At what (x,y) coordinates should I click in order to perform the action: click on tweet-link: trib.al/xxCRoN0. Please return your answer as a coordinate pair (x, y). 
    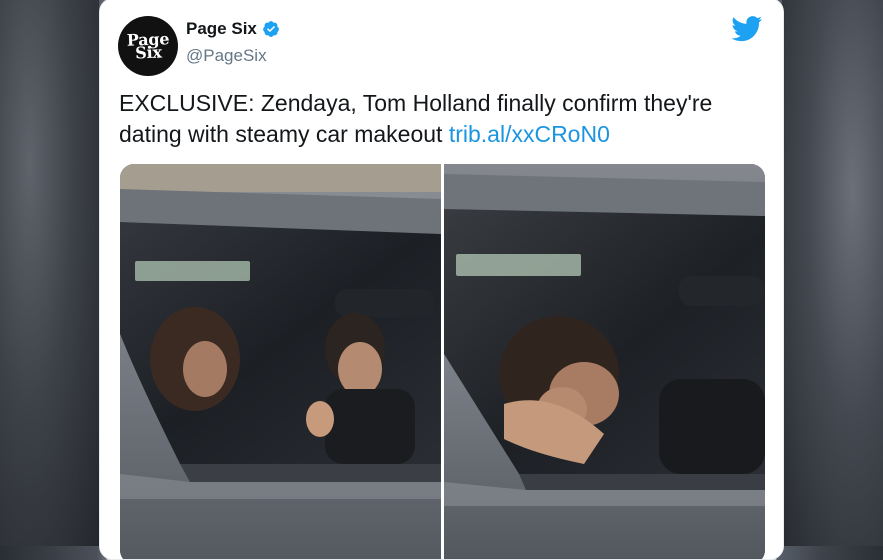
    Looking at the image, I should click on (529, 134).